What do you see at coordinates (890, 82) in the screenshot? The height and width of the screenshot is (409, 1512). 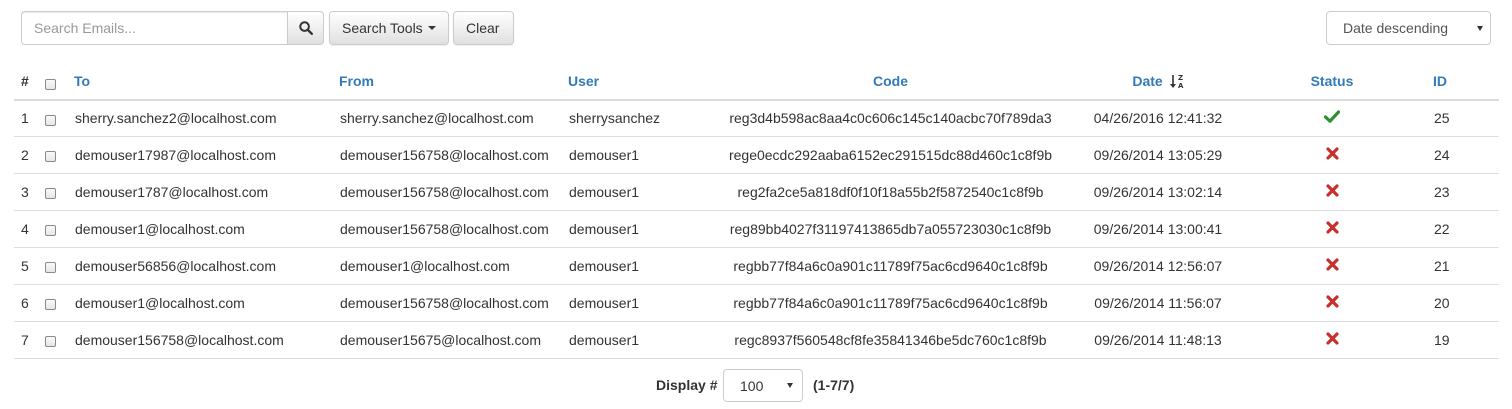 I see `col-header-code: Code` at bounding box center [890, 82].